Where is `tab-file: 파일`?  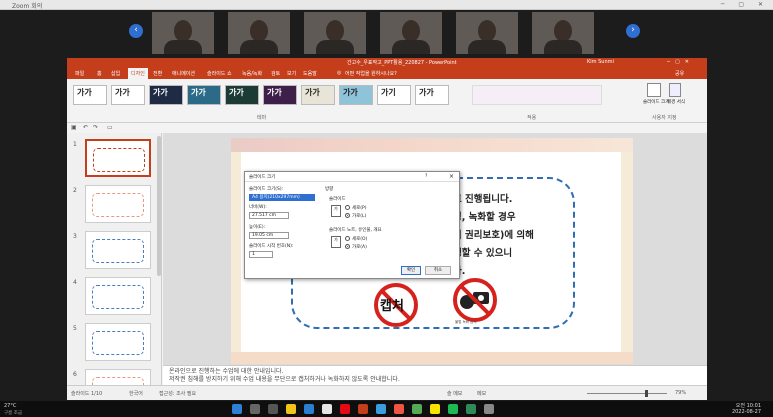 tab-file: 파일 is located at coordinates (79, 73).